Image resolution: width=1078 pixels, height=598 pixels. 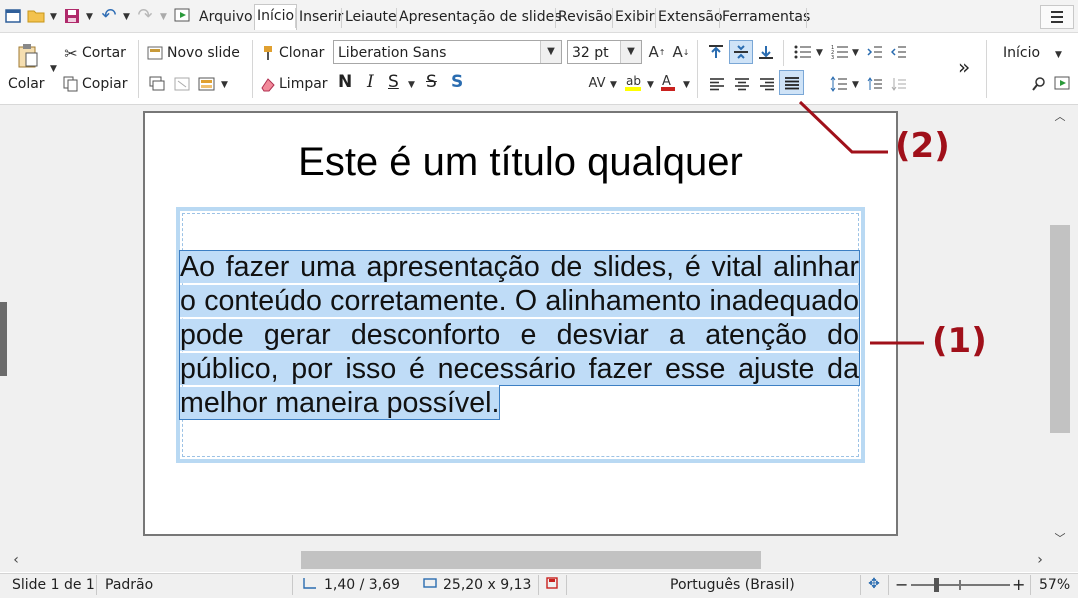 What do you see at coordinates (321, 17) in the screenshot?
I see `tab-inserir: Inserir` at bounding box center [321, 17].